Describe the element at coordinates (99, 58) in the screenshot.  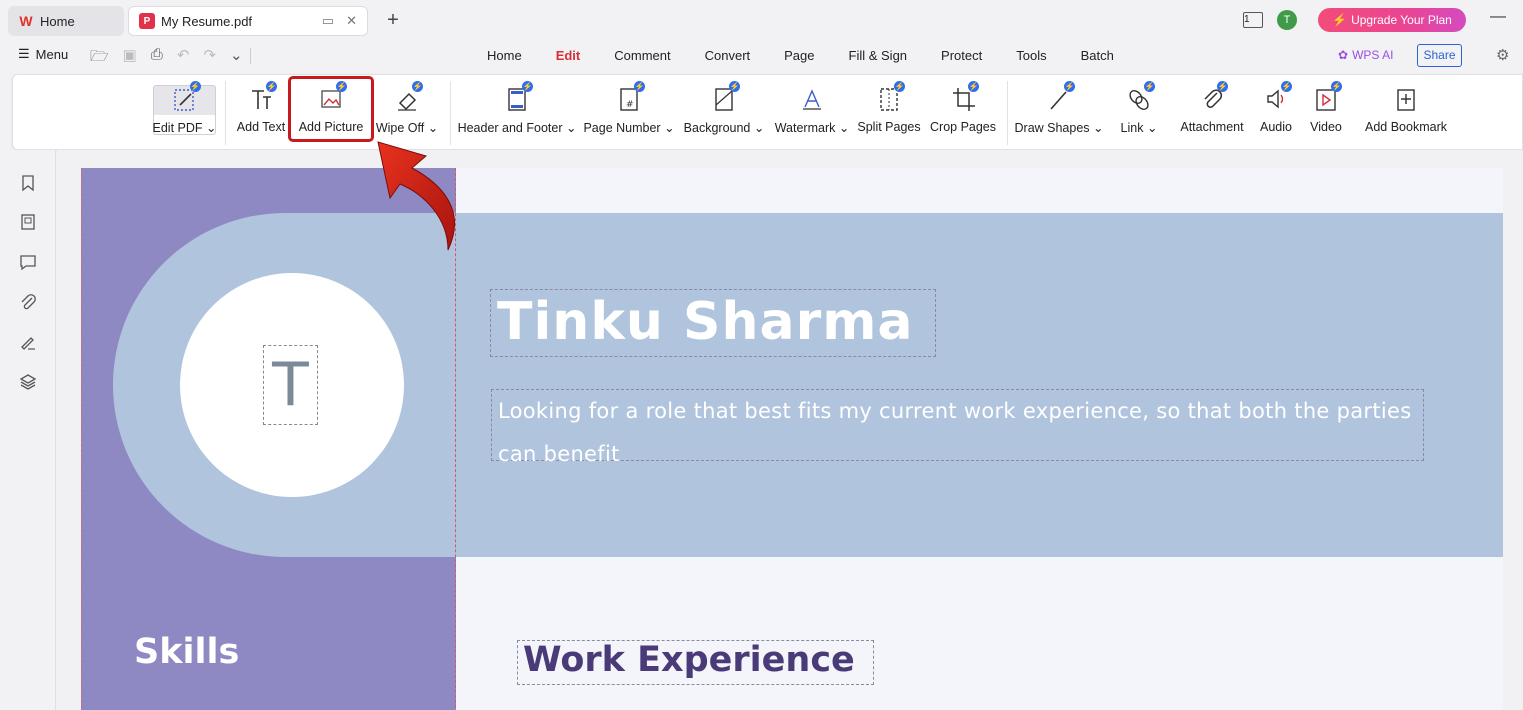
I see `open-folder-icon: 🗁` at that location.